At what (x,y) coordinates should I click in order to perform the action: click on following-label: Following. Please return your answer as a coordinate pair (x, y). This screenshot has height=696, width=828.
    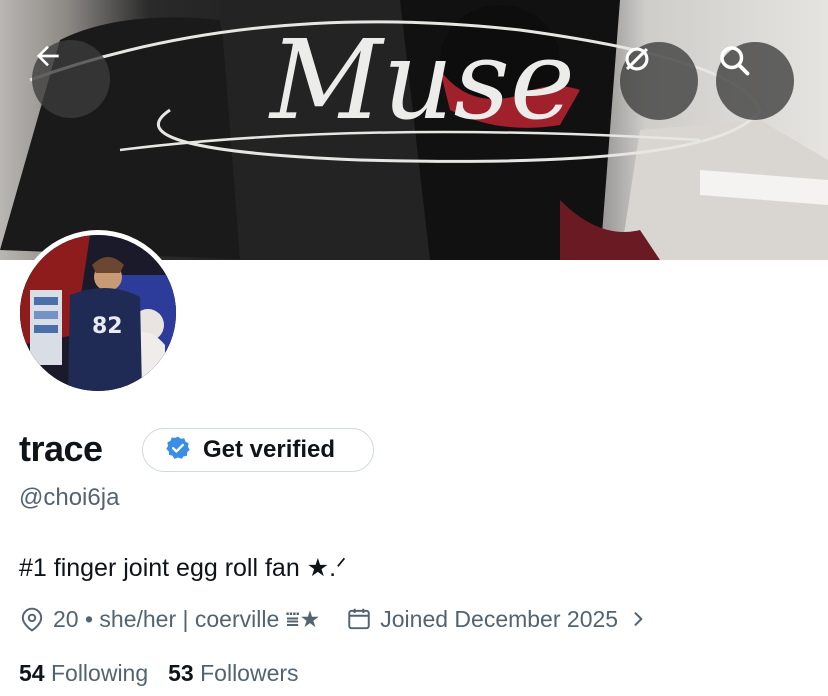
    Looking at the image, I should click on (99, 673).